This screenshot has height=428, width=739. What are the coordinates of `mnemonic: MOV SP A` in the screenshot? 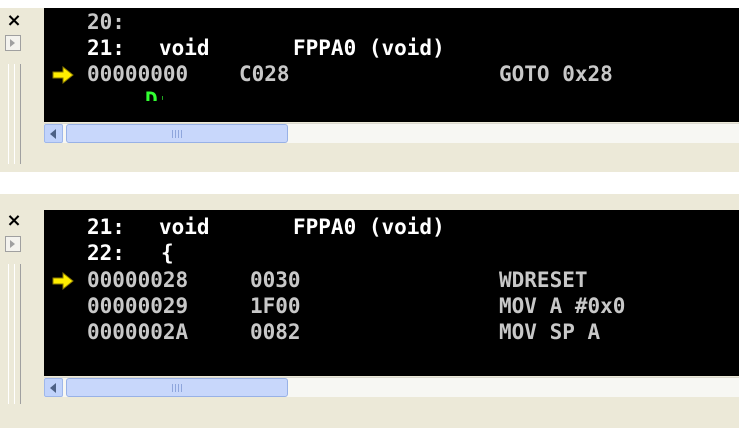 It's located at (550, 332).